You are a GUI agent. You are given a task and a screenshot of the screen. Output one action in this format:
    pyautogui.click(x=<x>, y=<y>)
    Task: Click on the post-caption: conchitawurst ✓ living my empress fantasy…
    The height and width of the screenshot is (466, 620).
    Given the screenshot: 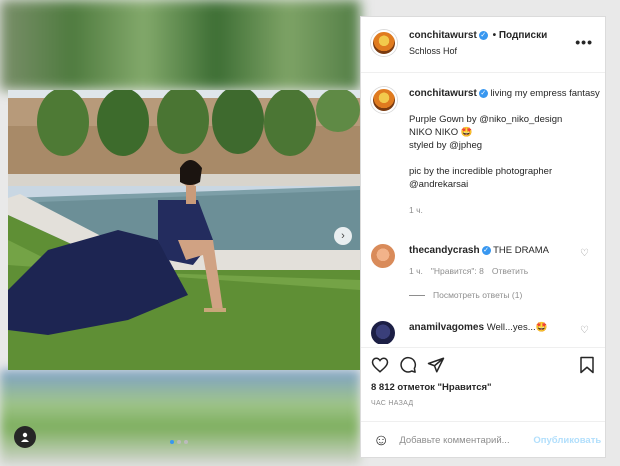 What is the action you would take?
    pyautogui.click(x=486, y=152)
    